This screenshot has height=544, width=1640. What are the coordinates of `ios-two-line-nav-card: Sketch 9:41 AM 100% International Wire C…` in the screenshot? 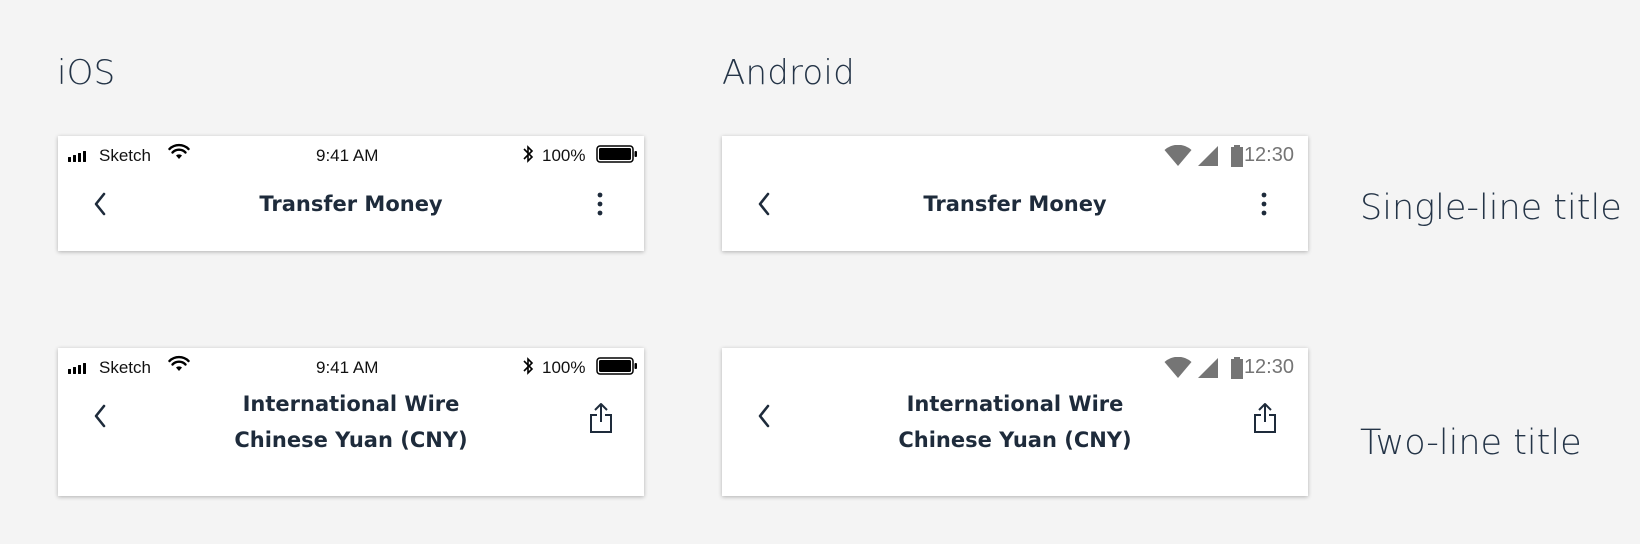 It's located at (351, 422).